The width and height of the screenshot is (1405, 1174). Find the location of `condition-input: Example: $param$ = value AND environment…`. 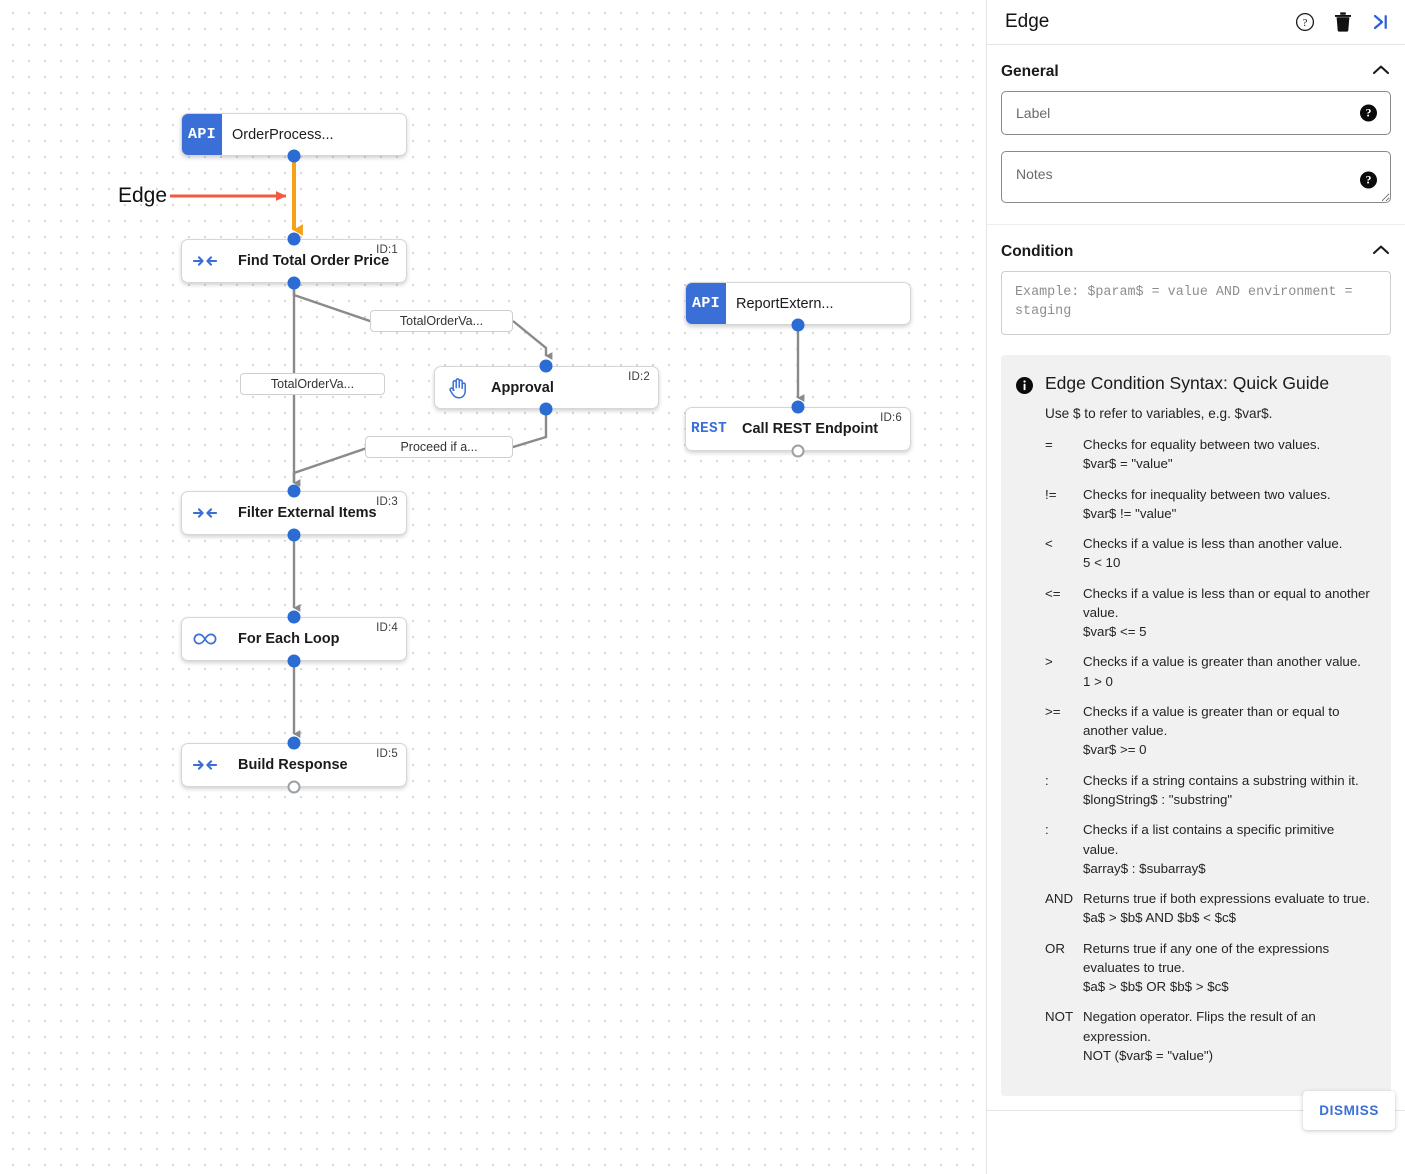

condition-input: Example: $param$ = value AND environment… is located at coordinates (1196, 303).